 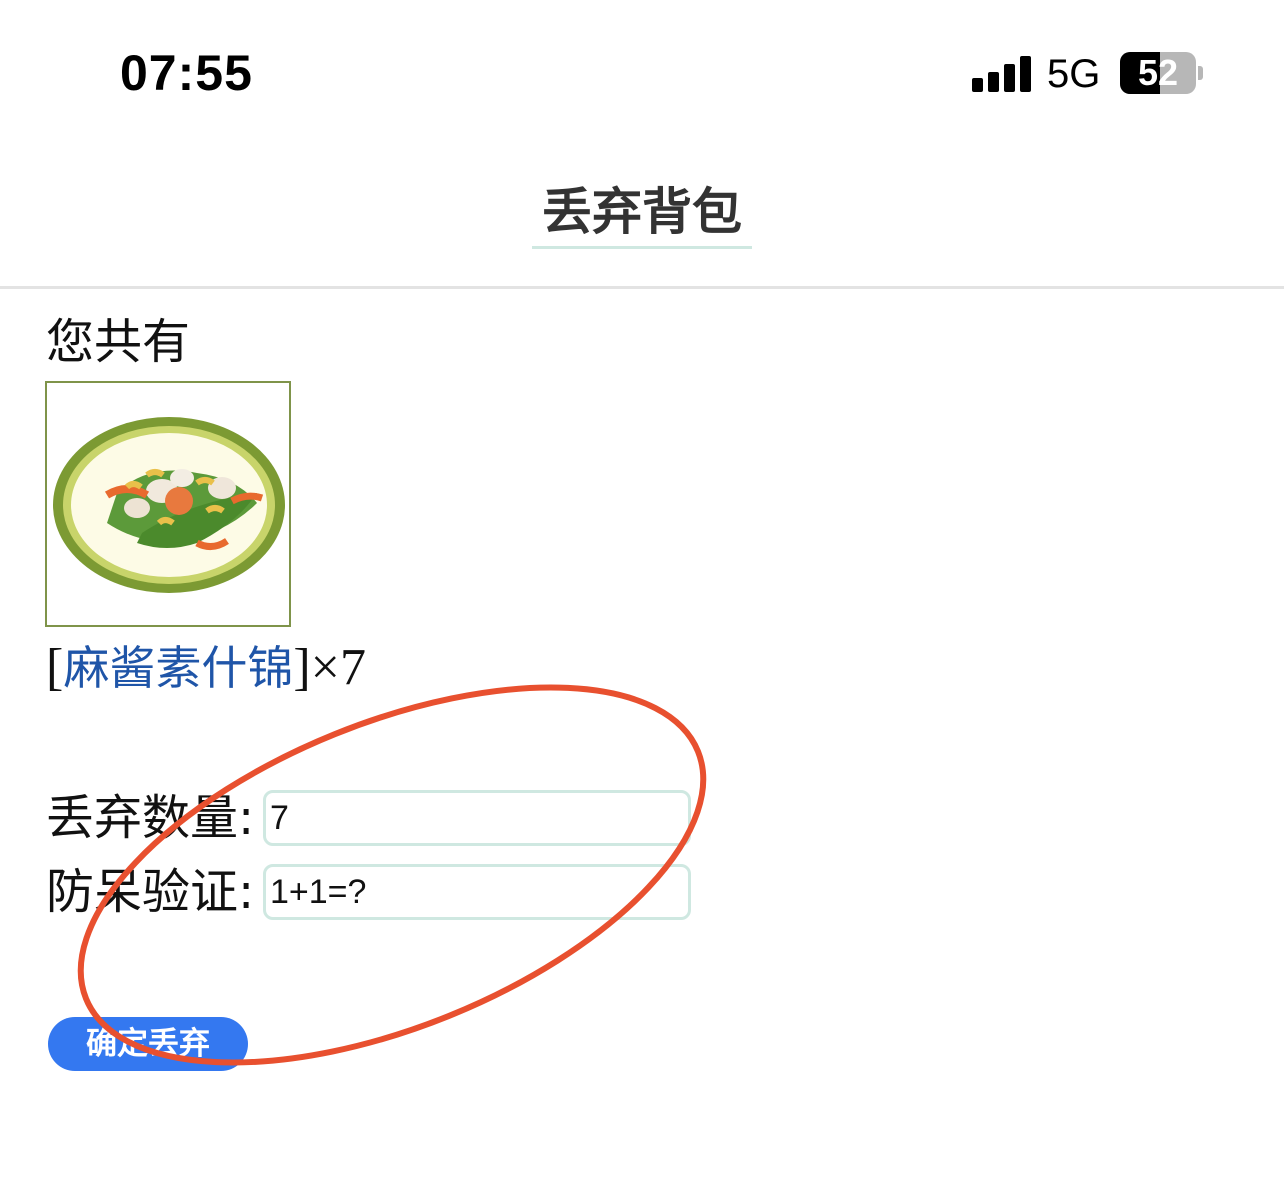 I want to click on network-type: 5G, so click(x=1074, y=74).